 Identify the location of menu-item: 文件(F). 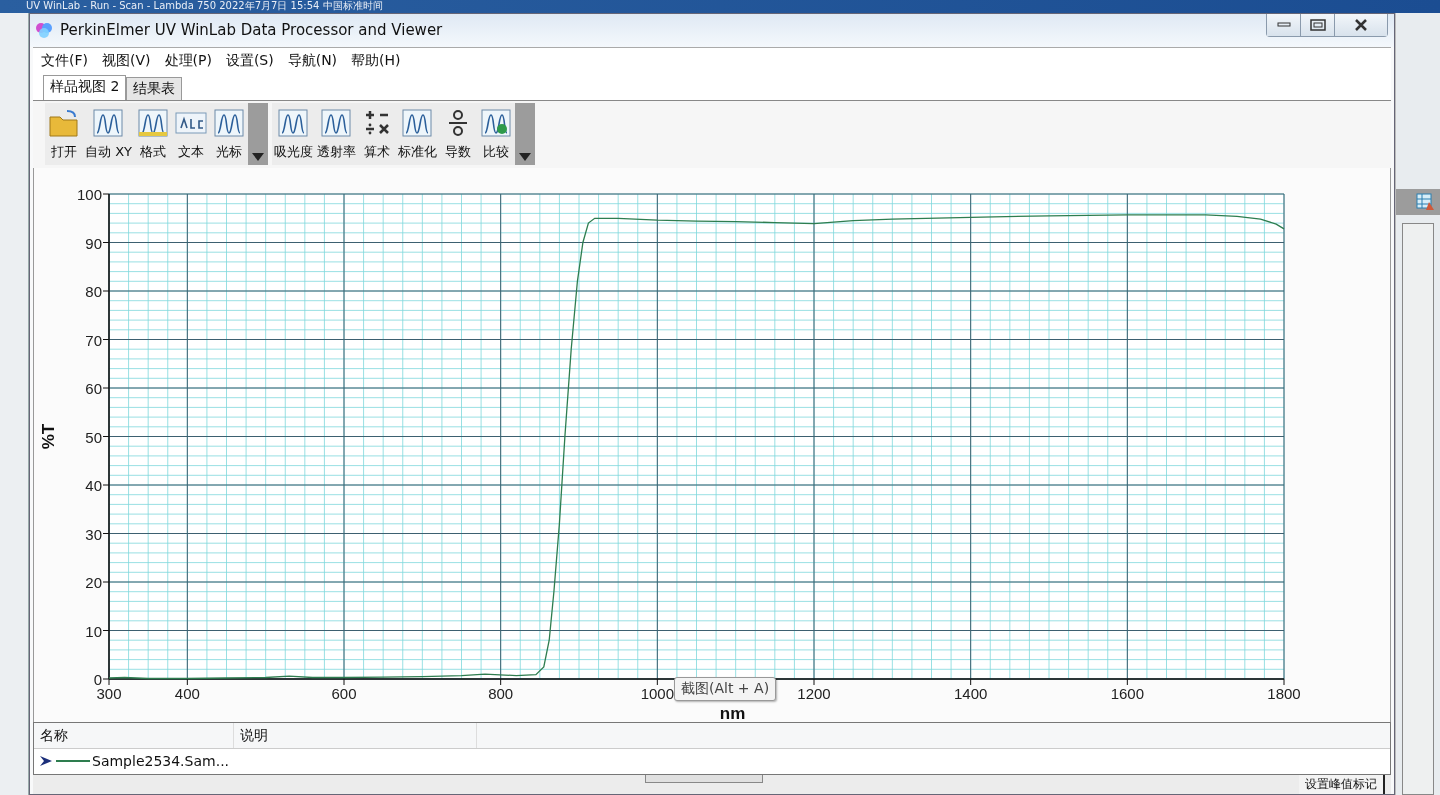
(64, 61).